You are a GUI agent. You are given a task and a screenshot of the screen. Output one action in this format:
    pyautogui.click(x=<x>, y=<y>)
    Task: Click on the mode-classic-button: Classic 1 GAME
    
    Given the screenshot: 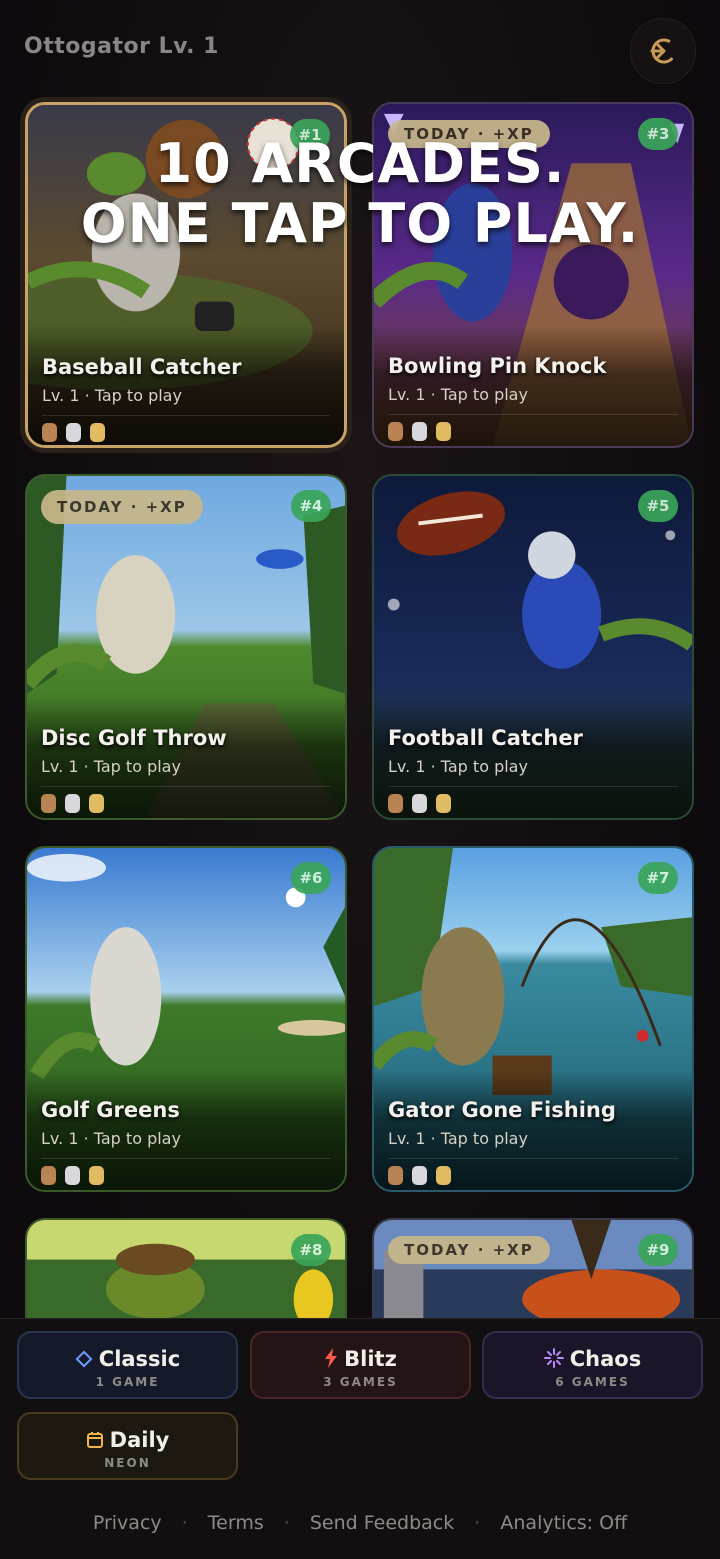 What is the action you would take?
    pyautogui.click(x=127, y=1365)
    